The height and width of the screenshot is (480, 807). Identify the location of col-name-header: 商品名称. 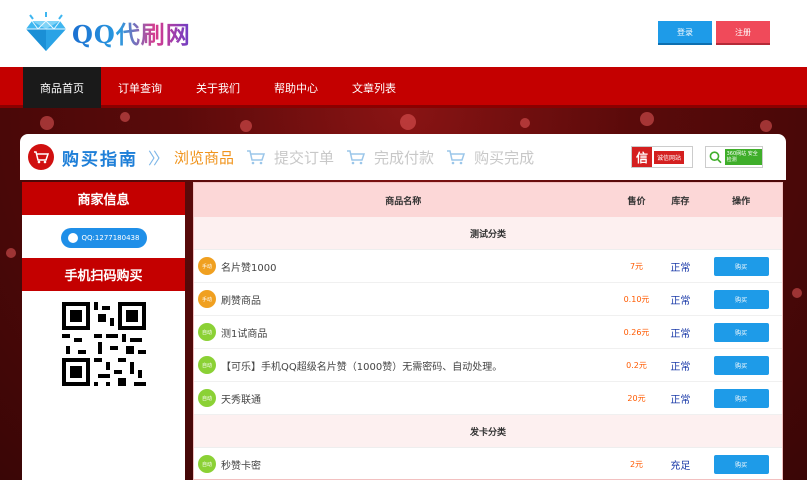
(403, 201).